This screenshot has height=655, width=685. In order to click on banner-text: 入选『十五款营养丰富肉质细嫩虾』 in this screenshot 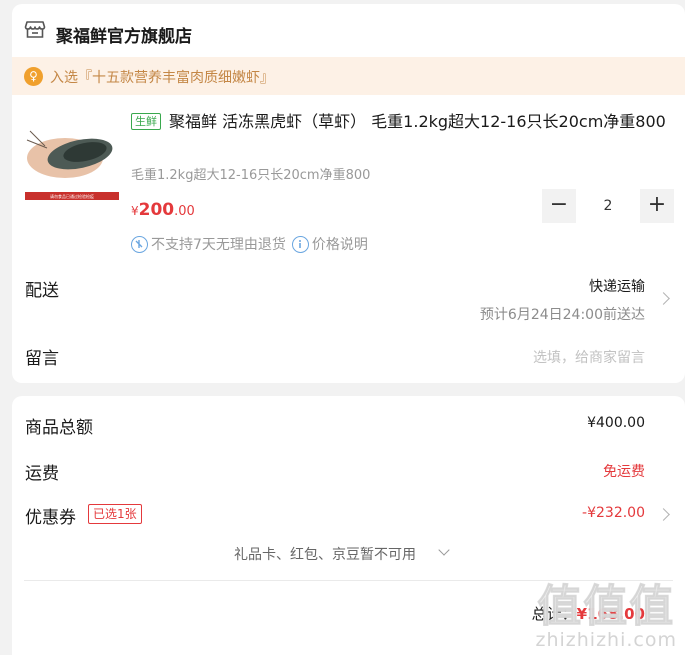, I will do `click(162, 78)`.